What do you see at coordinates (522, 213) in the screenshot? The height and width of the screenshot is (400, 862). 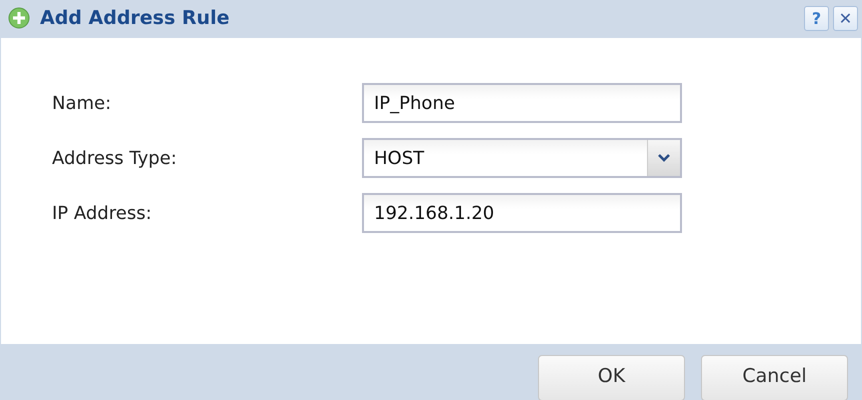 I see `input-field: 192.168.1.20` at bounding box center [522, 213].